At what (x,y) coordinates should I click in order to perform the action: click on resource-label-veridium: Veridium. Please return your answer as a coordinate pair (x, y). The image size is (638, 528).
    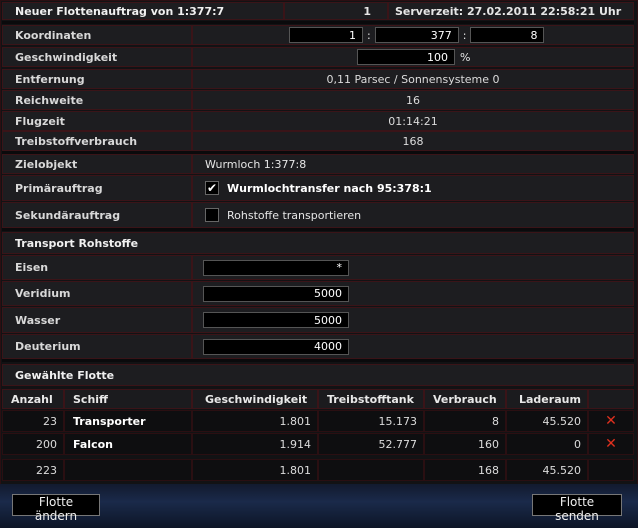
    Looking at the image, I should click on (97, 293).